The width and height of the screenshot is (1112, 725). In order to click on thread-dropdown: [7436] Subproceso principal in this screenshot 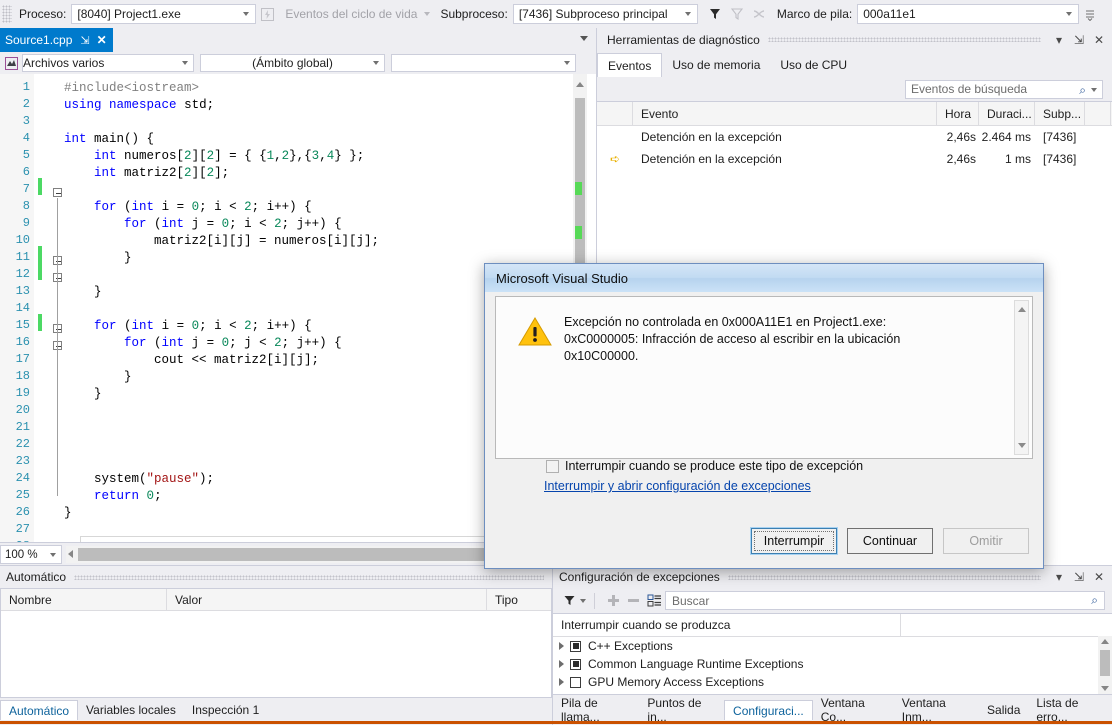, I will do `click(605, 14)`.